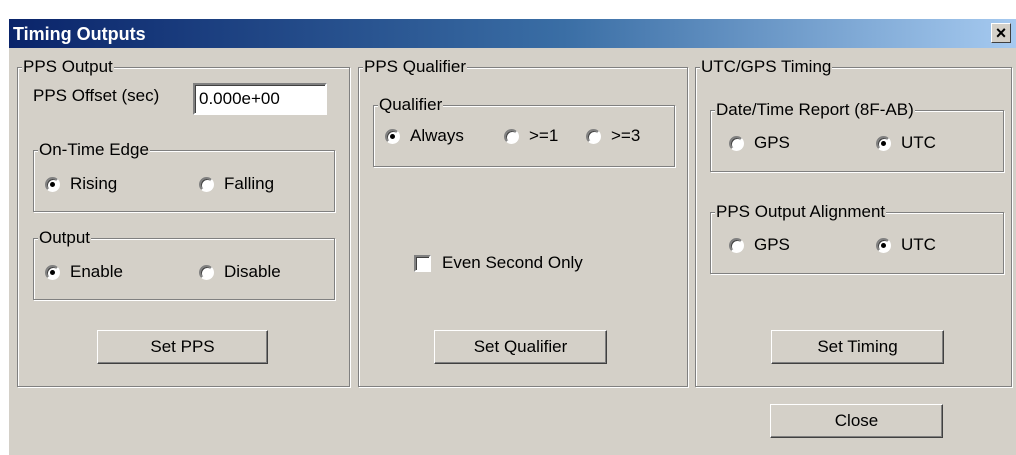  Describe the element at coordinates (206, 272) in the screenshot. I see `disable-radio` at that location.